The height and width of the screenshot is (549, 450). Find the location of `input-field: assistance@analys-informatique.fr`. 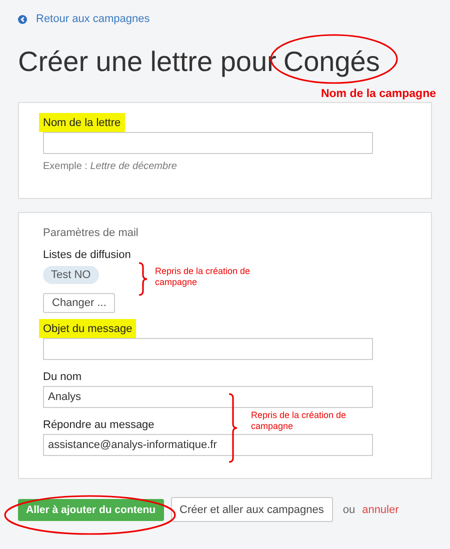

input-field: assistance@analys-informatique.fr is located at coordinates (208, 445).